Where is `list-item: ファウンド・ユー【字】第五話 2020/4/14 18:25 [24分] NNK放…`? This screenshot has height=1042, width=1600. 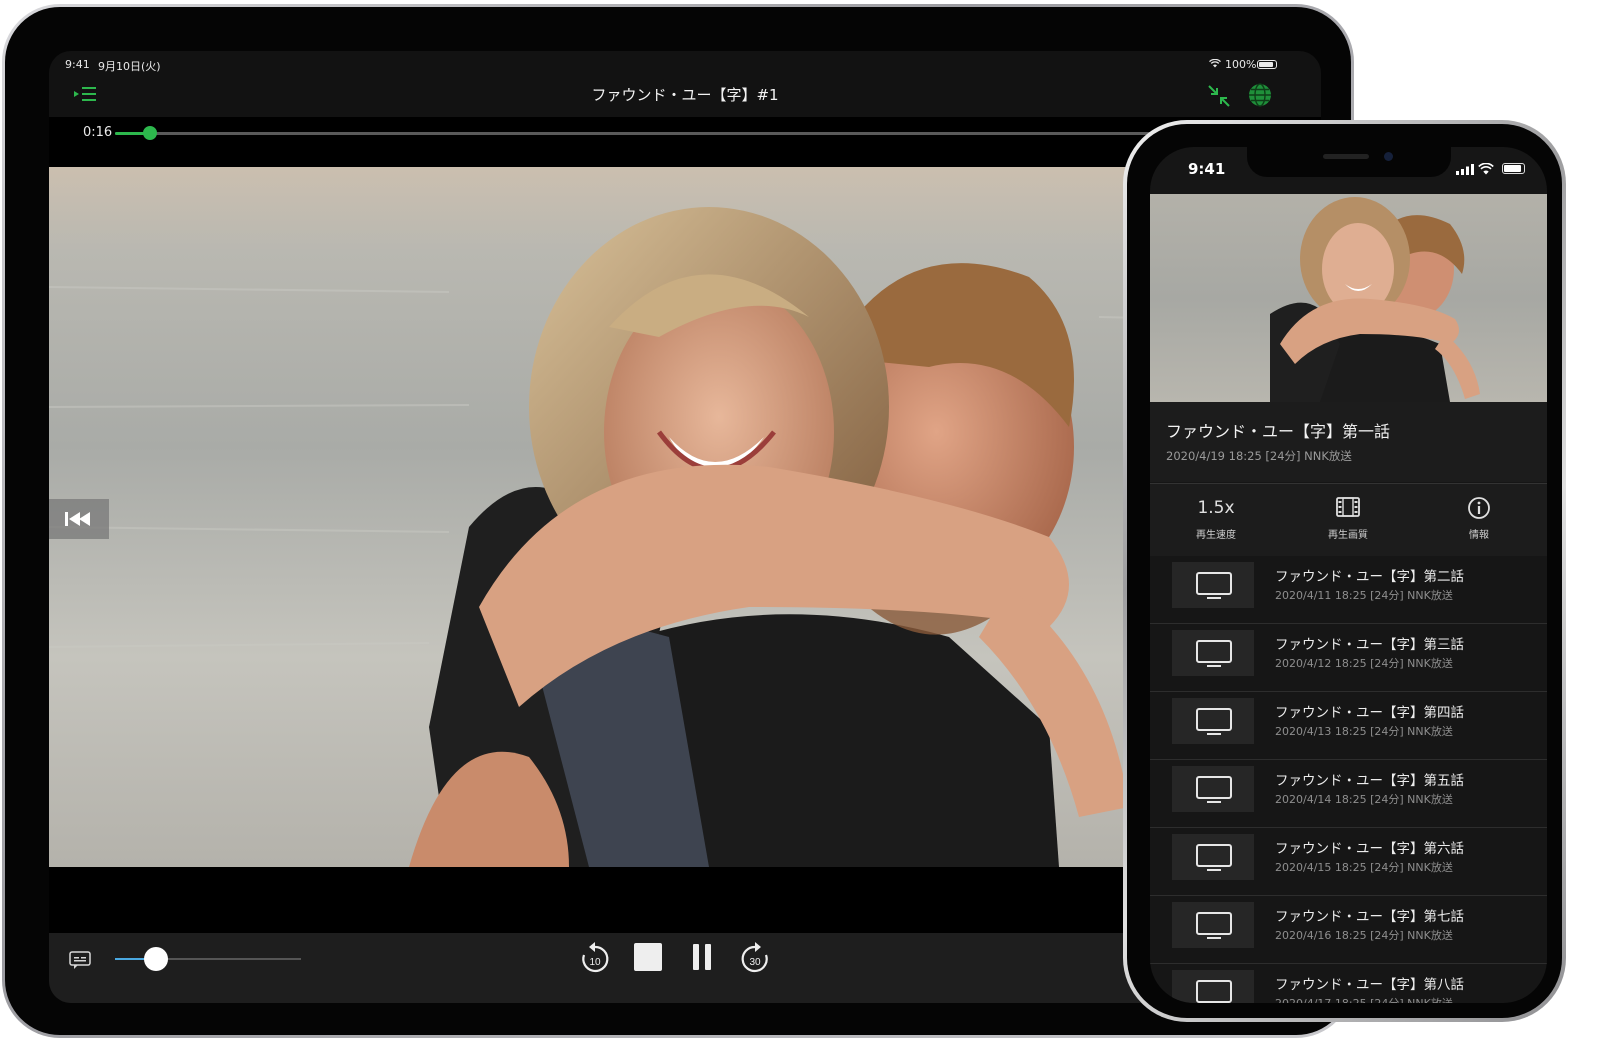 list-item: ファウンド・ユー【字】第五話 2020/4/14 18:25 [24分] NNK放… is located at coordinates (1348, 794).